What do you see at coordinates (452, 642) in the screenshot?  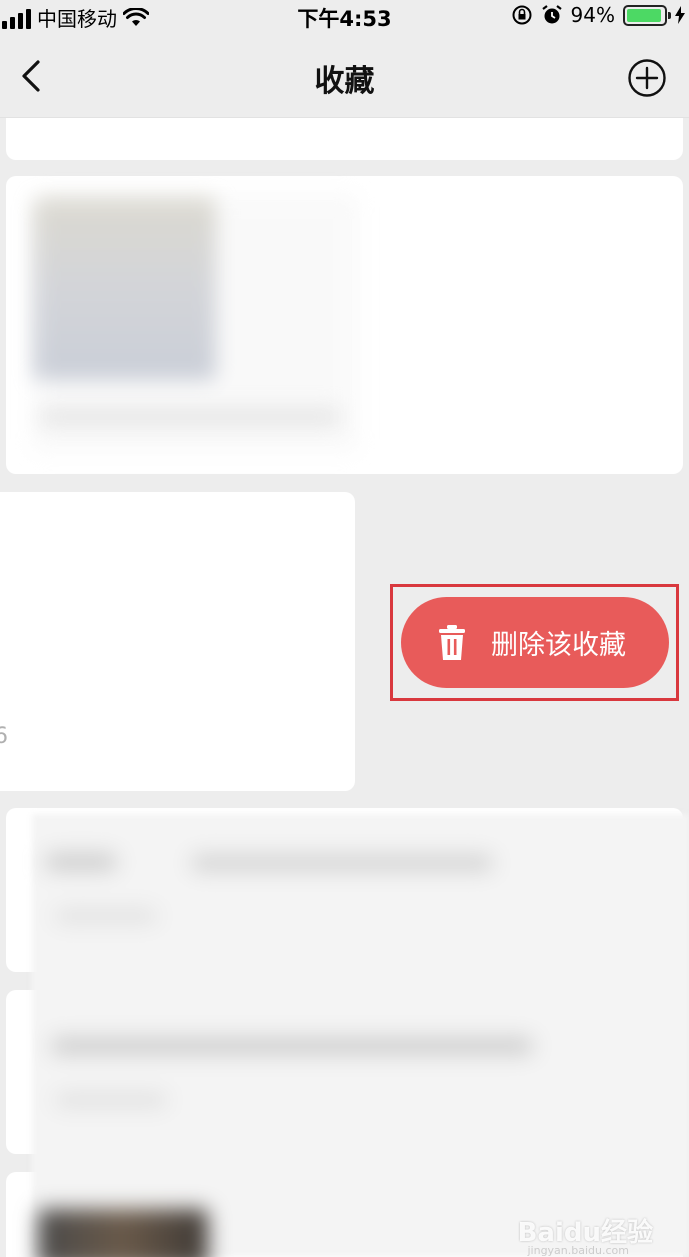 I see `trash-icon` at bounding box center [452, 642].